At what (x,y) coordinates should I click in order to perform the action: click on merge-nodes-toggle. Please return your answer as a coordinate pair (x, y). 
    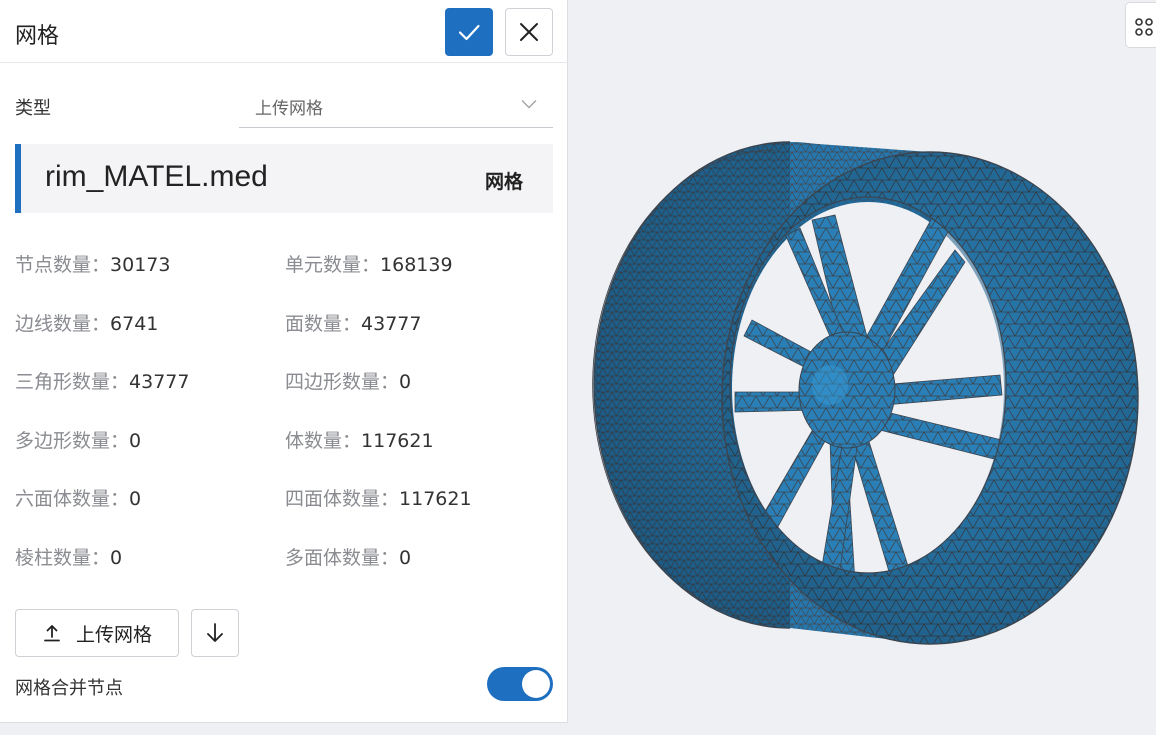
    Looking at the image, I should click on (520, 684).